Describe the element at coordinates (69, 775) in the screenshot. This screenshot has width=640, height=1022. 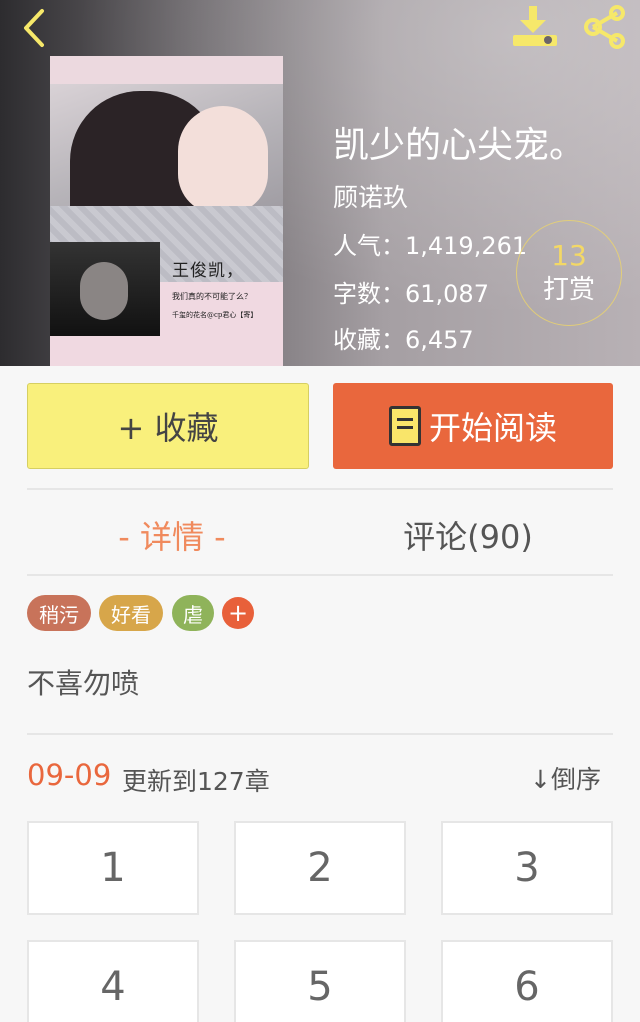
I see `update-date: 09-09` at that location.